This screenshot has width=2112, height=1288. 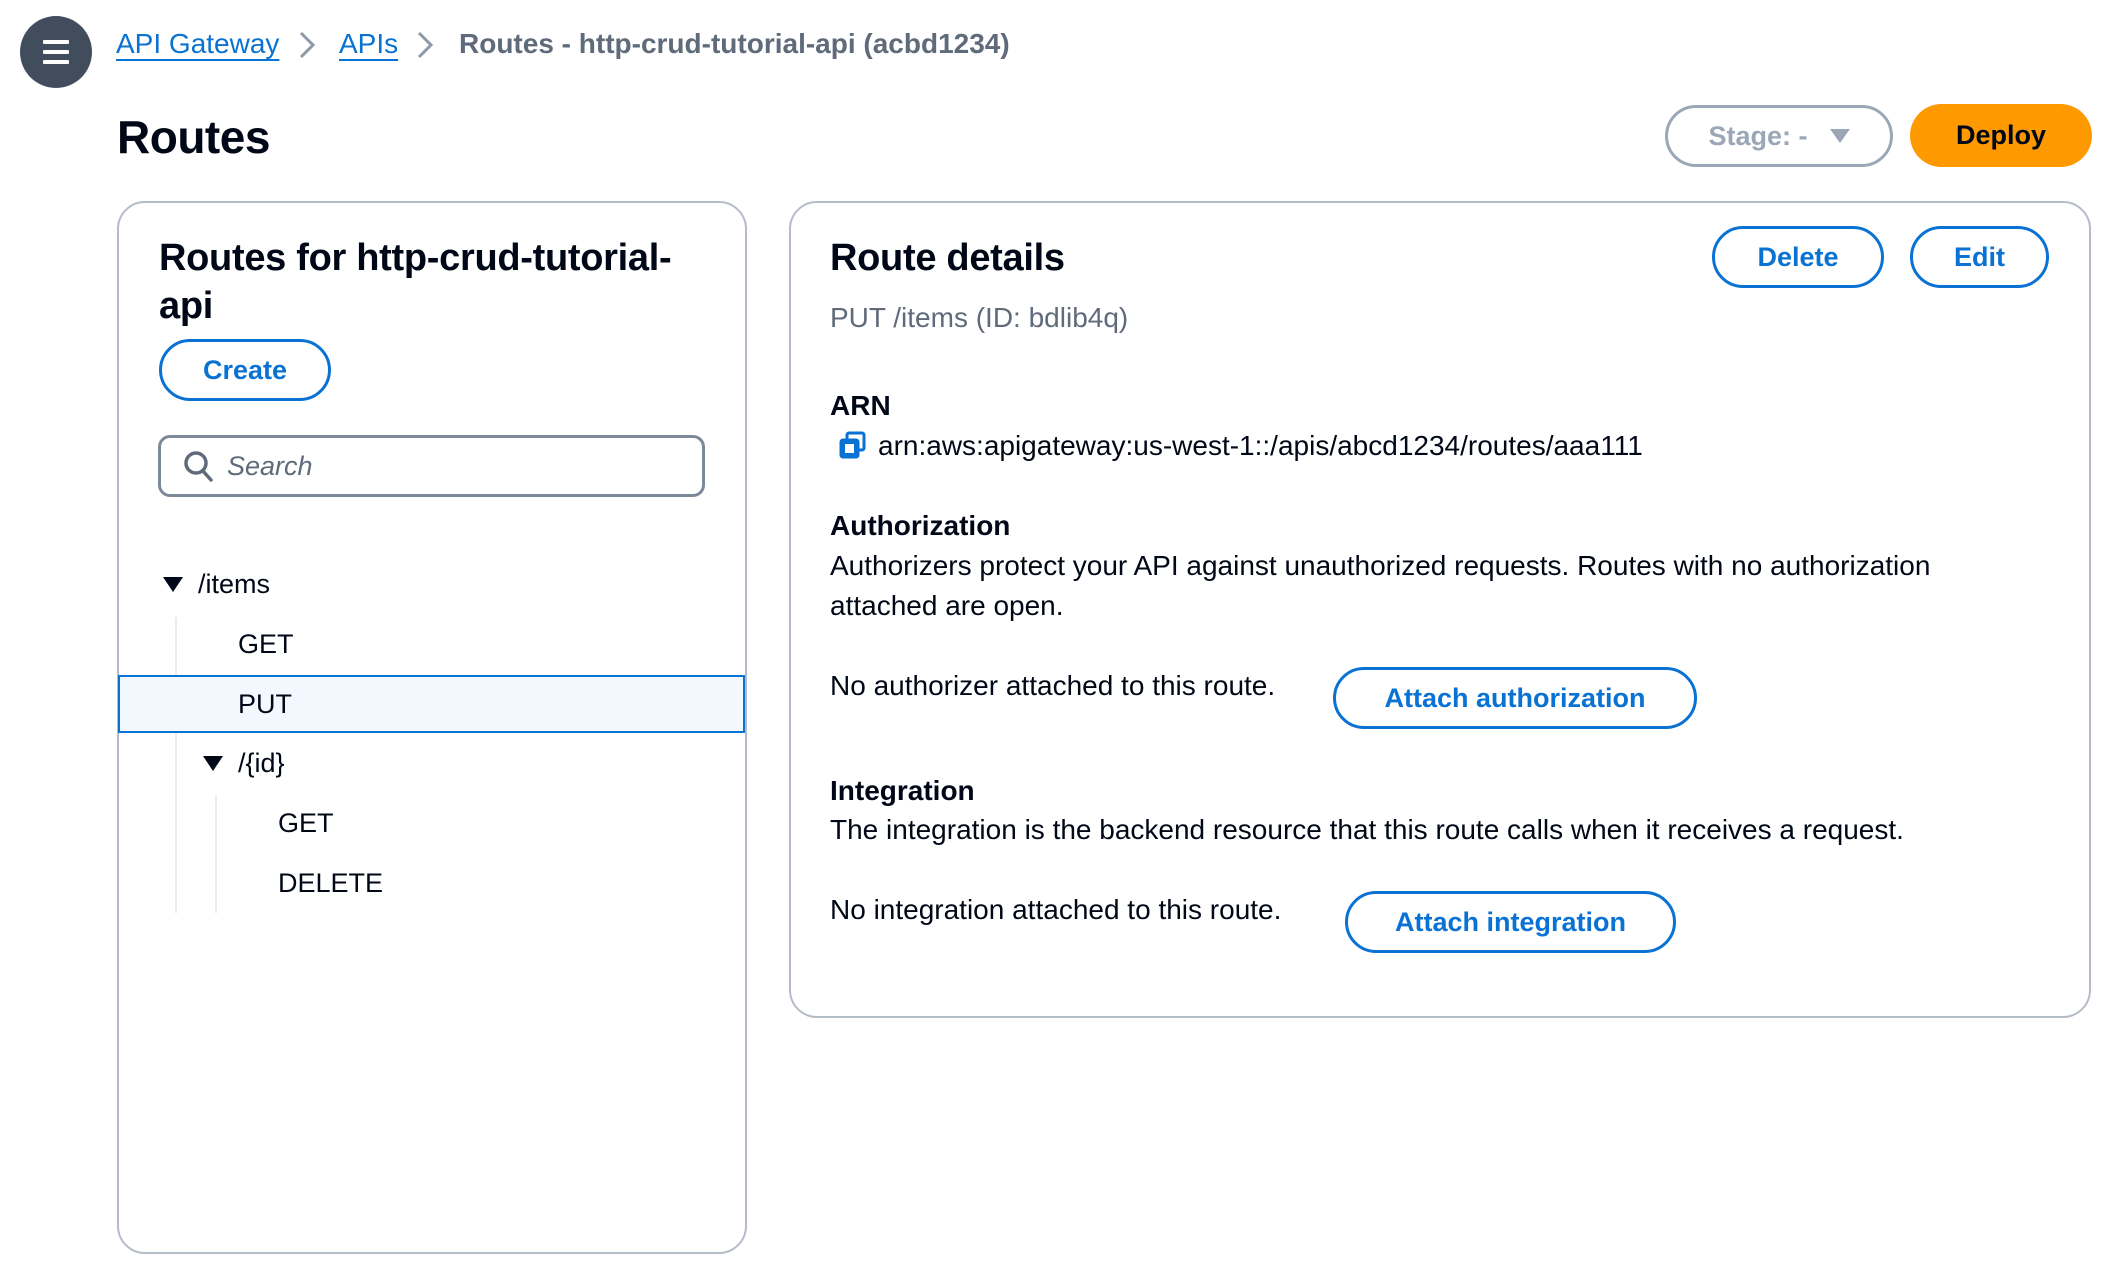 What do you see at coordinates (1056, 909) in the screenshot?
I see `integration-status: No integration attached to this route.` at bounding box center [1056, 909].